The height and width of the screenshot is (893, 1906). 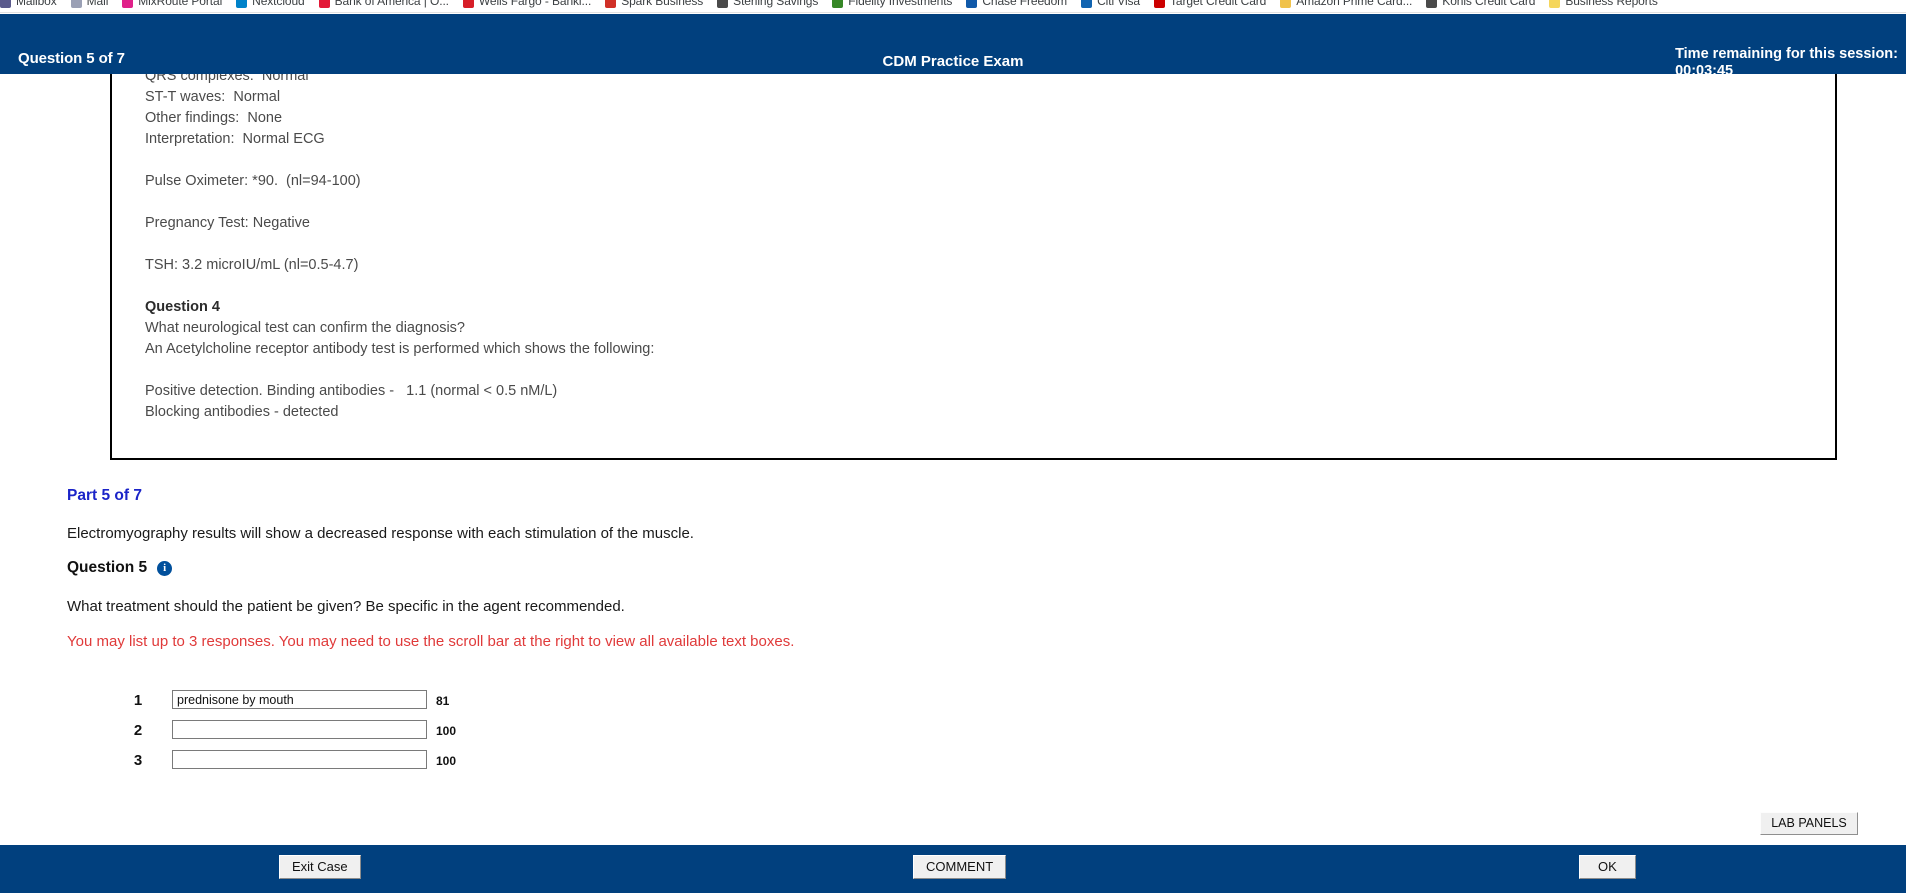 I want to click on question-heading-row: Question 5 i, so click(x=120, y=568).